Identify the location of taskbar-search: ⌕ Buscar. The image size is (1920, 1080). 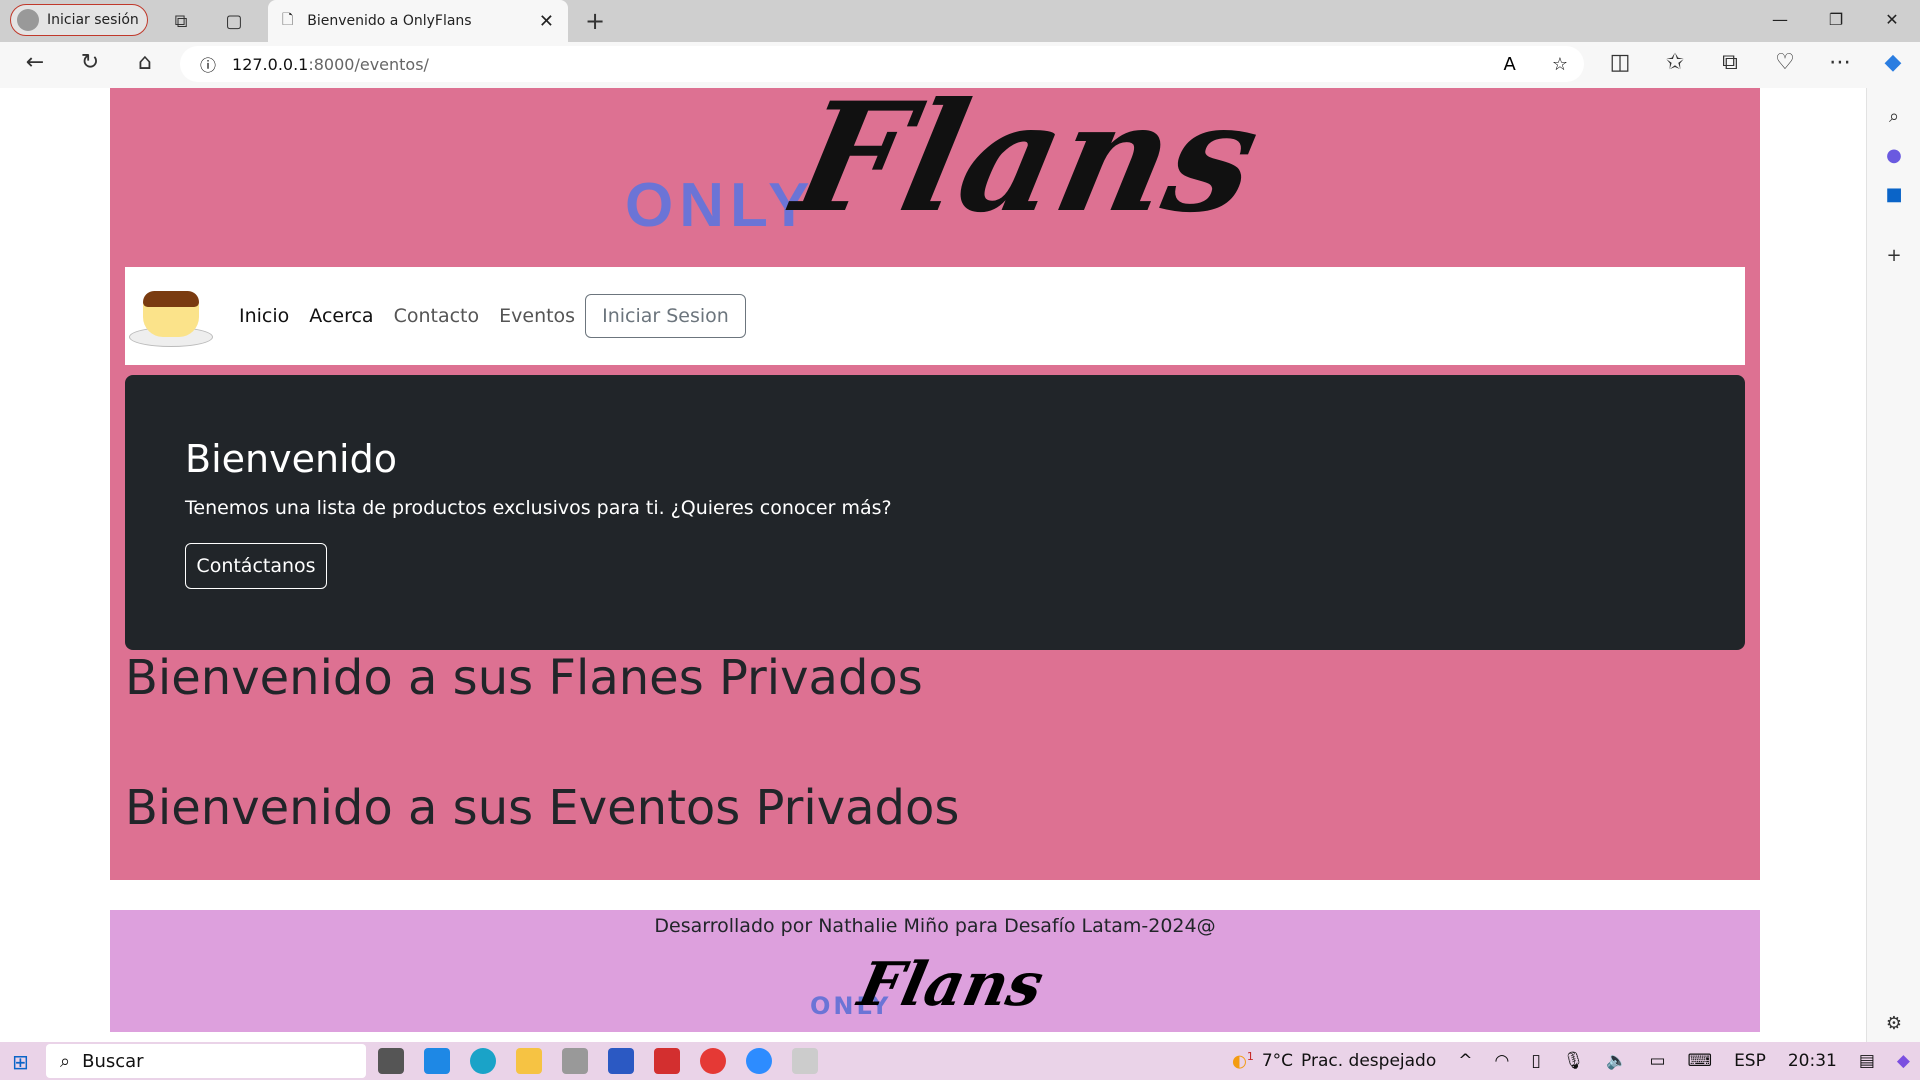
(206, 1061).